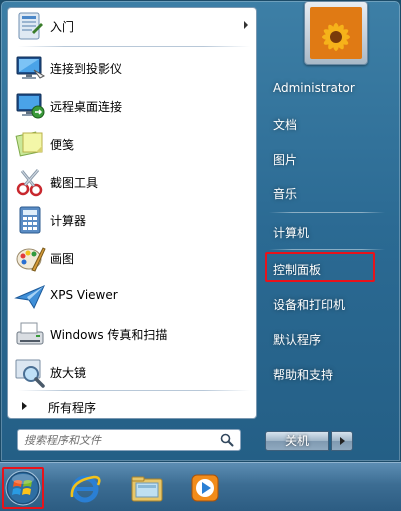  Describe the element at coordinates (132, 406) in the screenshot. I see `all-programs-button: 所有程序` at that location.